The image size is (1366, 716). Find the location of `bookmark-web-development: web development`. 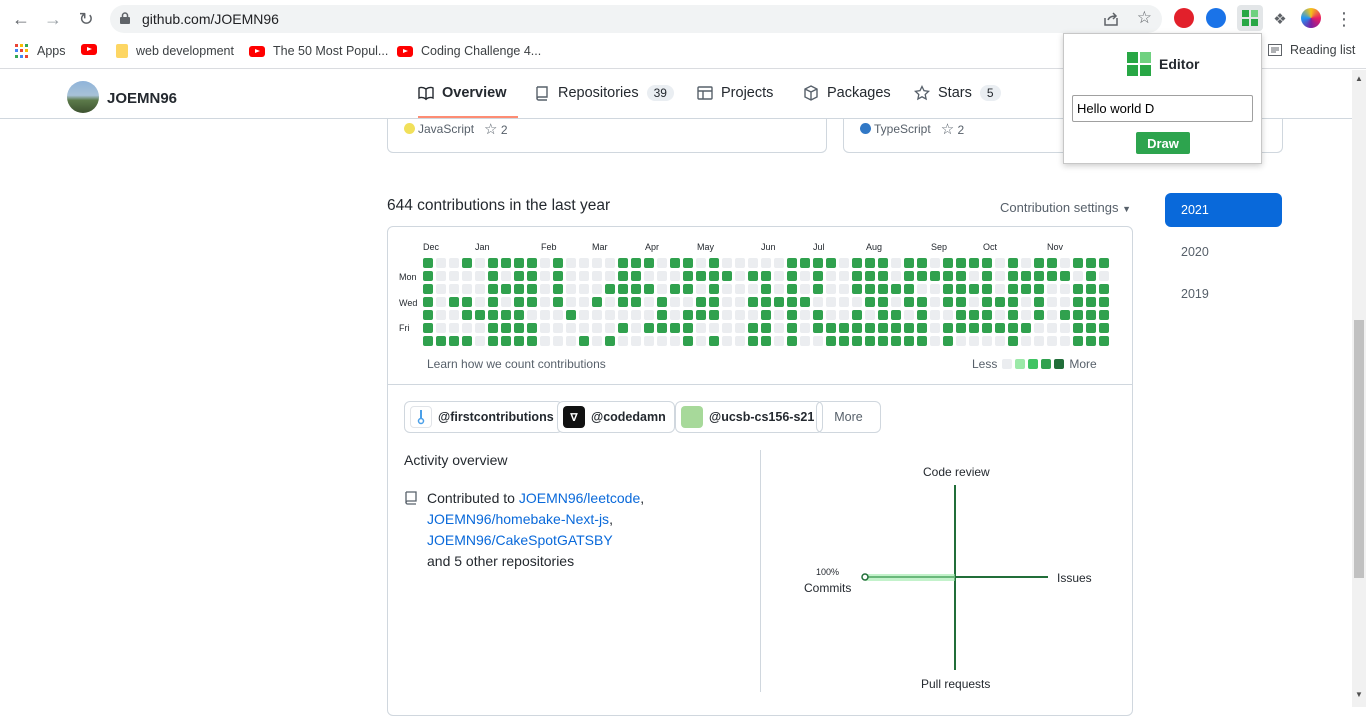

bookmark-web-development: web development is located at coordinates (175, 51).